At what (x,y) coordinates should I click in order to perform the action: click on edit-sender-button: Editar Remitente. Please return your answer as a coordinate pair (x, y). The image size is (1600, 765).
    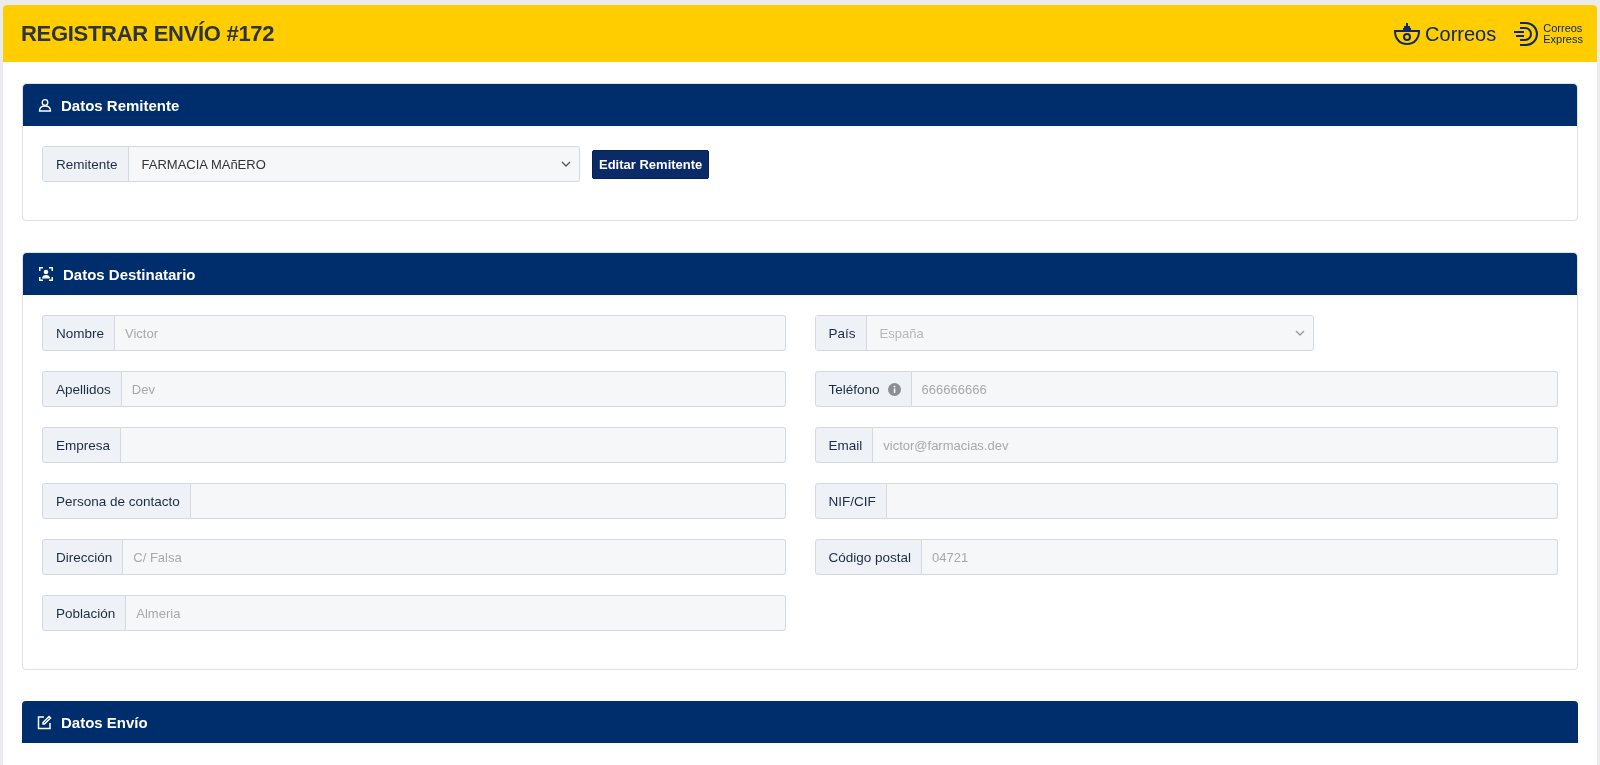
    Looking at the image, I should click on (651, 164).